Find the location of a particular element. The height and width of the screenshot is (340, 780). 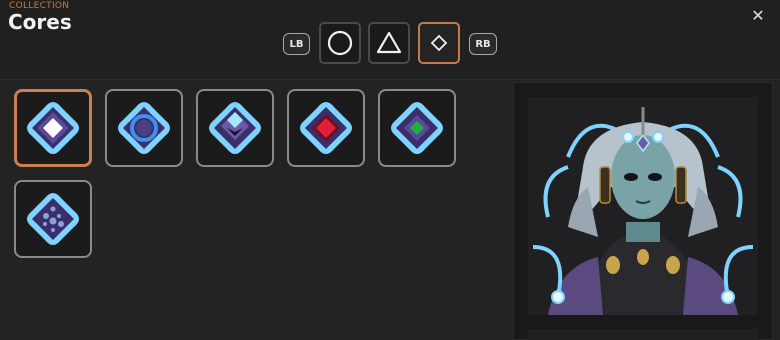

white-diamond-core-icon is located at coordinates (53, 128).